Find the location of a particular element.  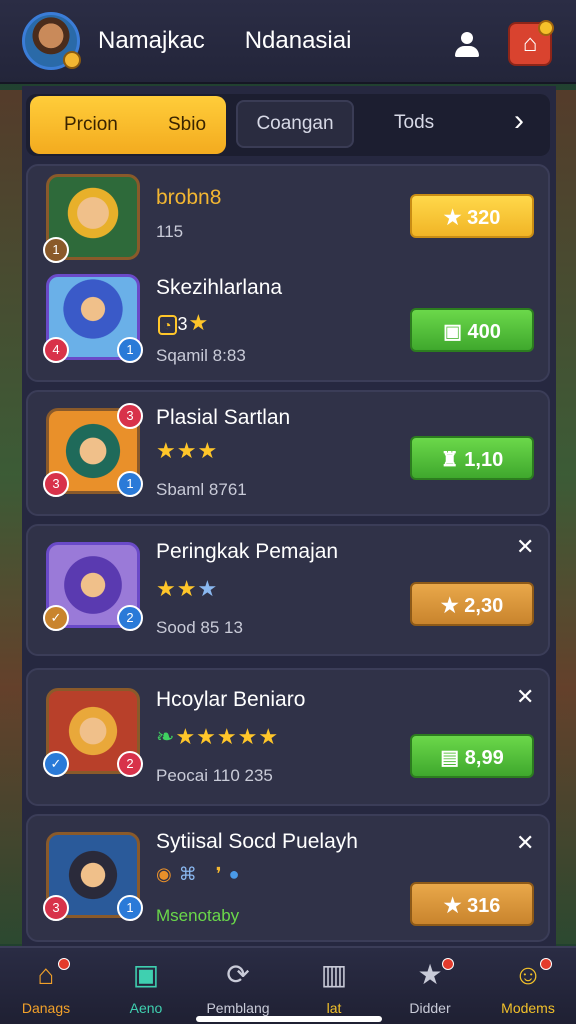

level-value: 3 is located at coordinates (183, 324).